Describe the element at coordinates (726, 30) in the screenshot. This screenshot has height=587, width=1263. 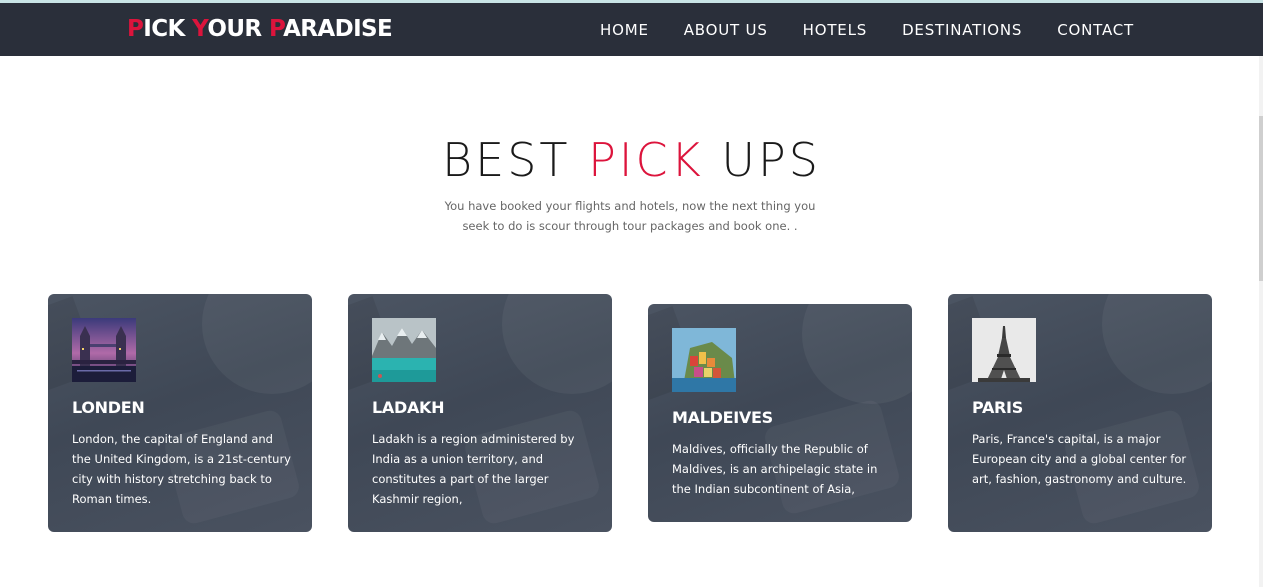
I see `nav-about-link: ABOUT US` at that location.